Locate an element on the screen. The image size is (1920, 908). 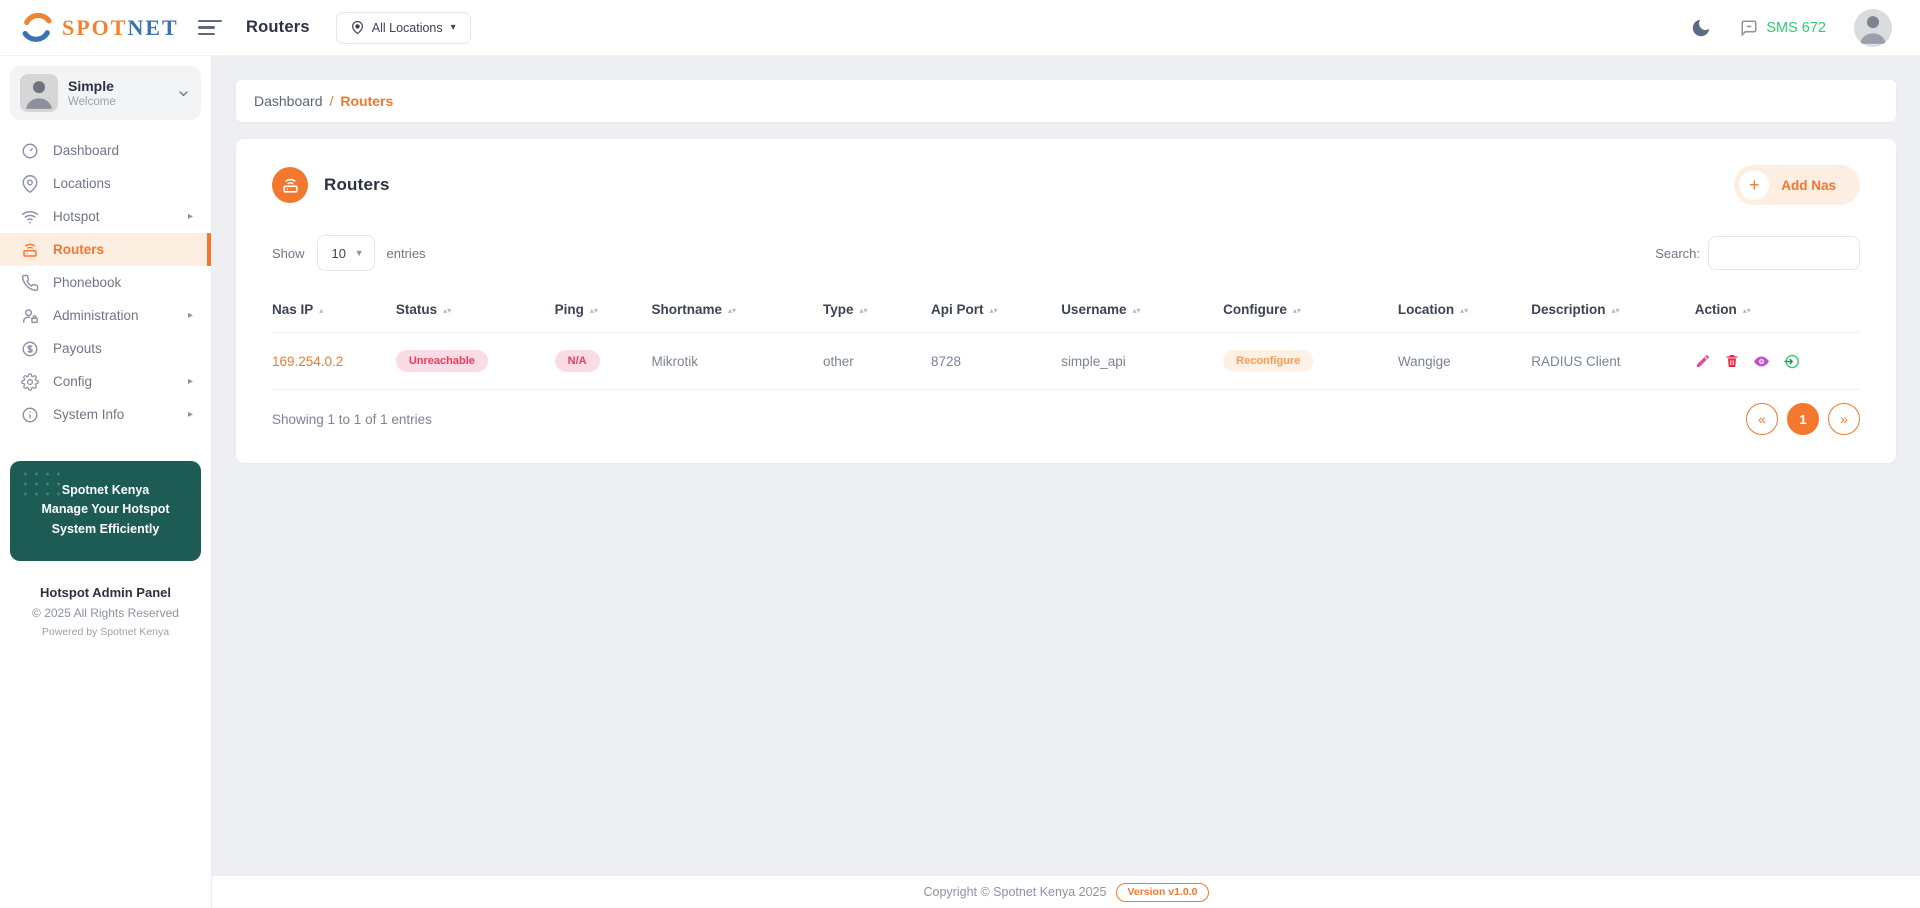
sidebar-item-administration: Administration ▸ is located at coordinates (105, 315).